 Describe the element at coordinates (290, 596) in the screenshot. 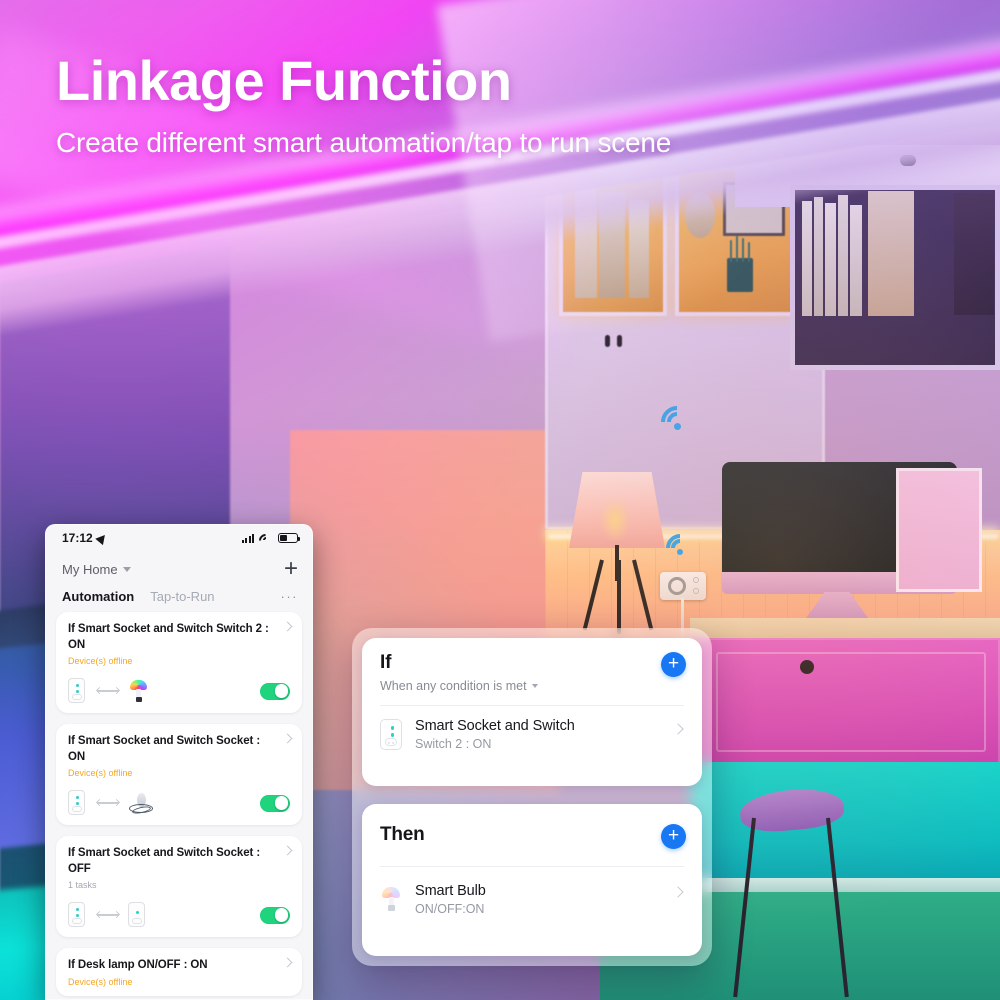

I see `ellipsis-icon: ···` at that location.